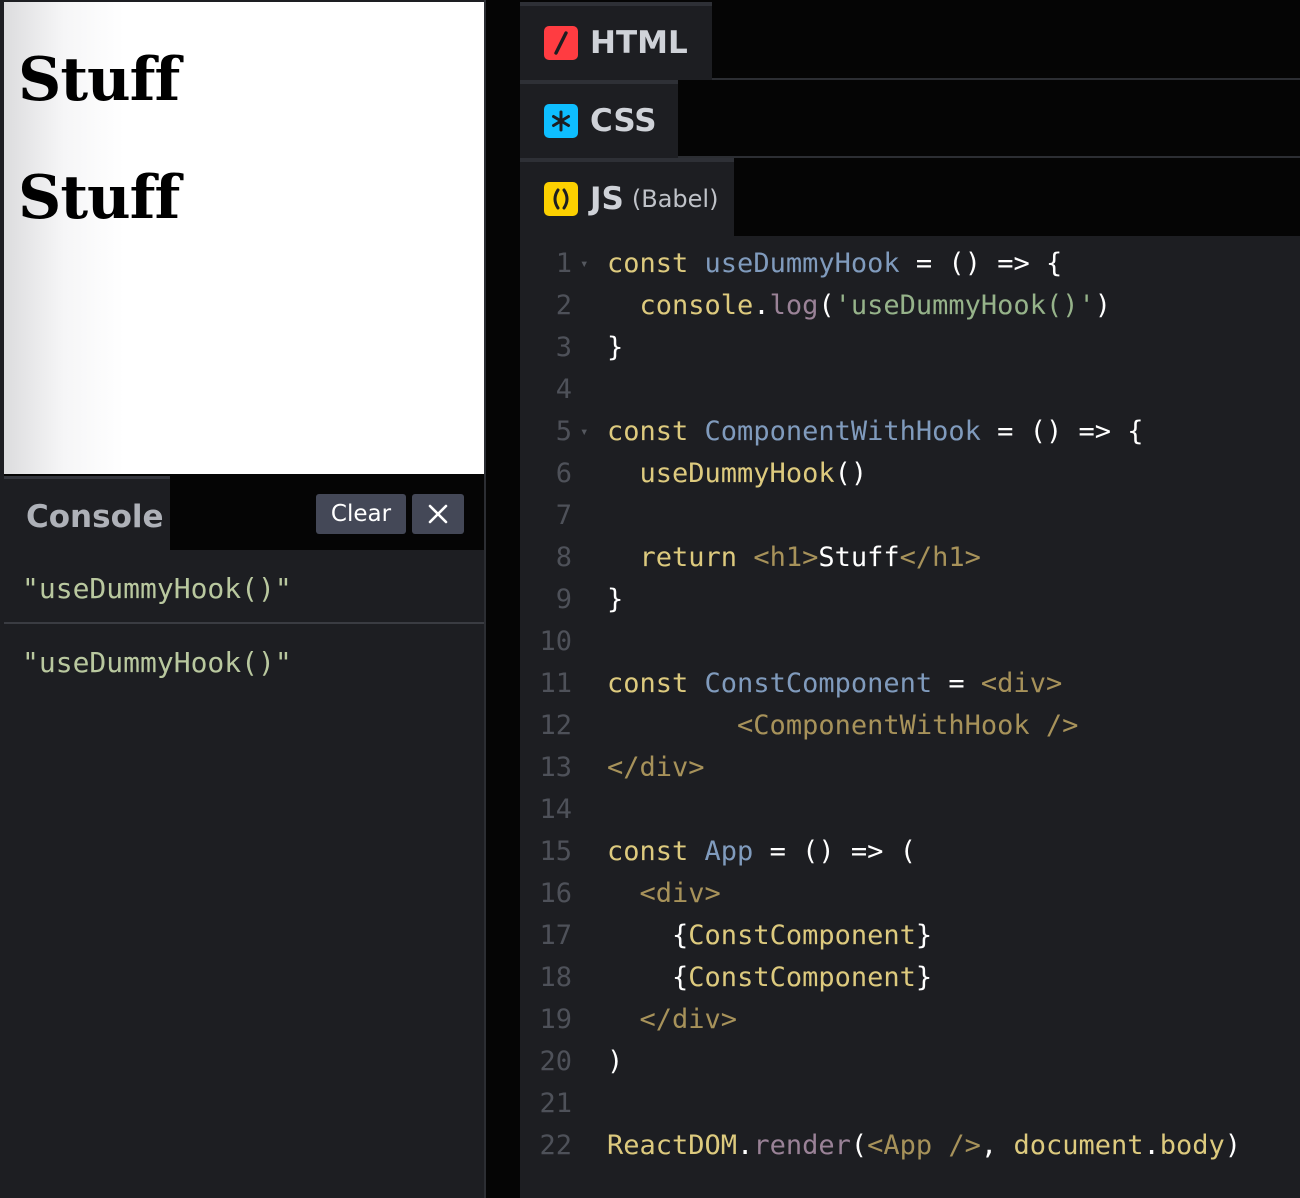  What do you see at coordinates (910, 1062) in the screenshot?
I see `code-line: 20)` at bounding box center [910, 1062].